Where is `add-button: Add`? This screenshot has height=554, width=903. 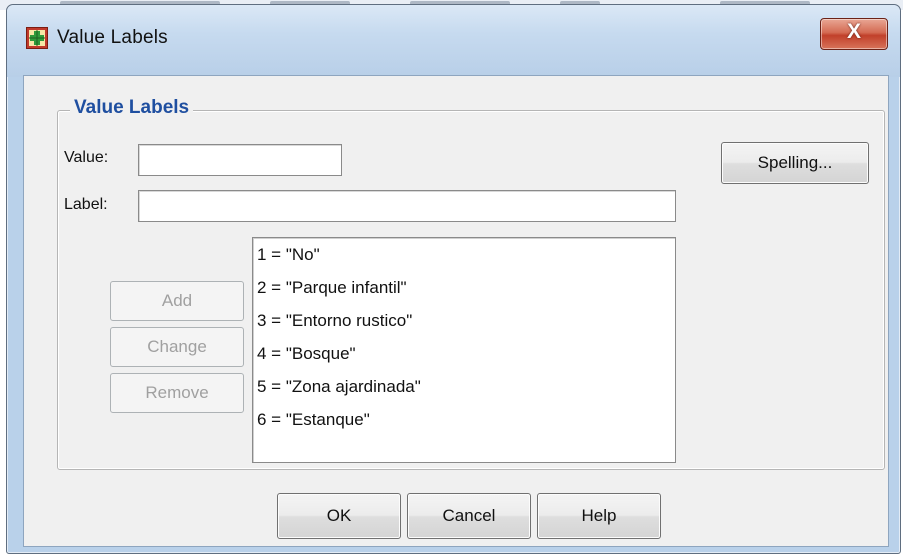 add-button: Add is located at coordinates (177, 301).